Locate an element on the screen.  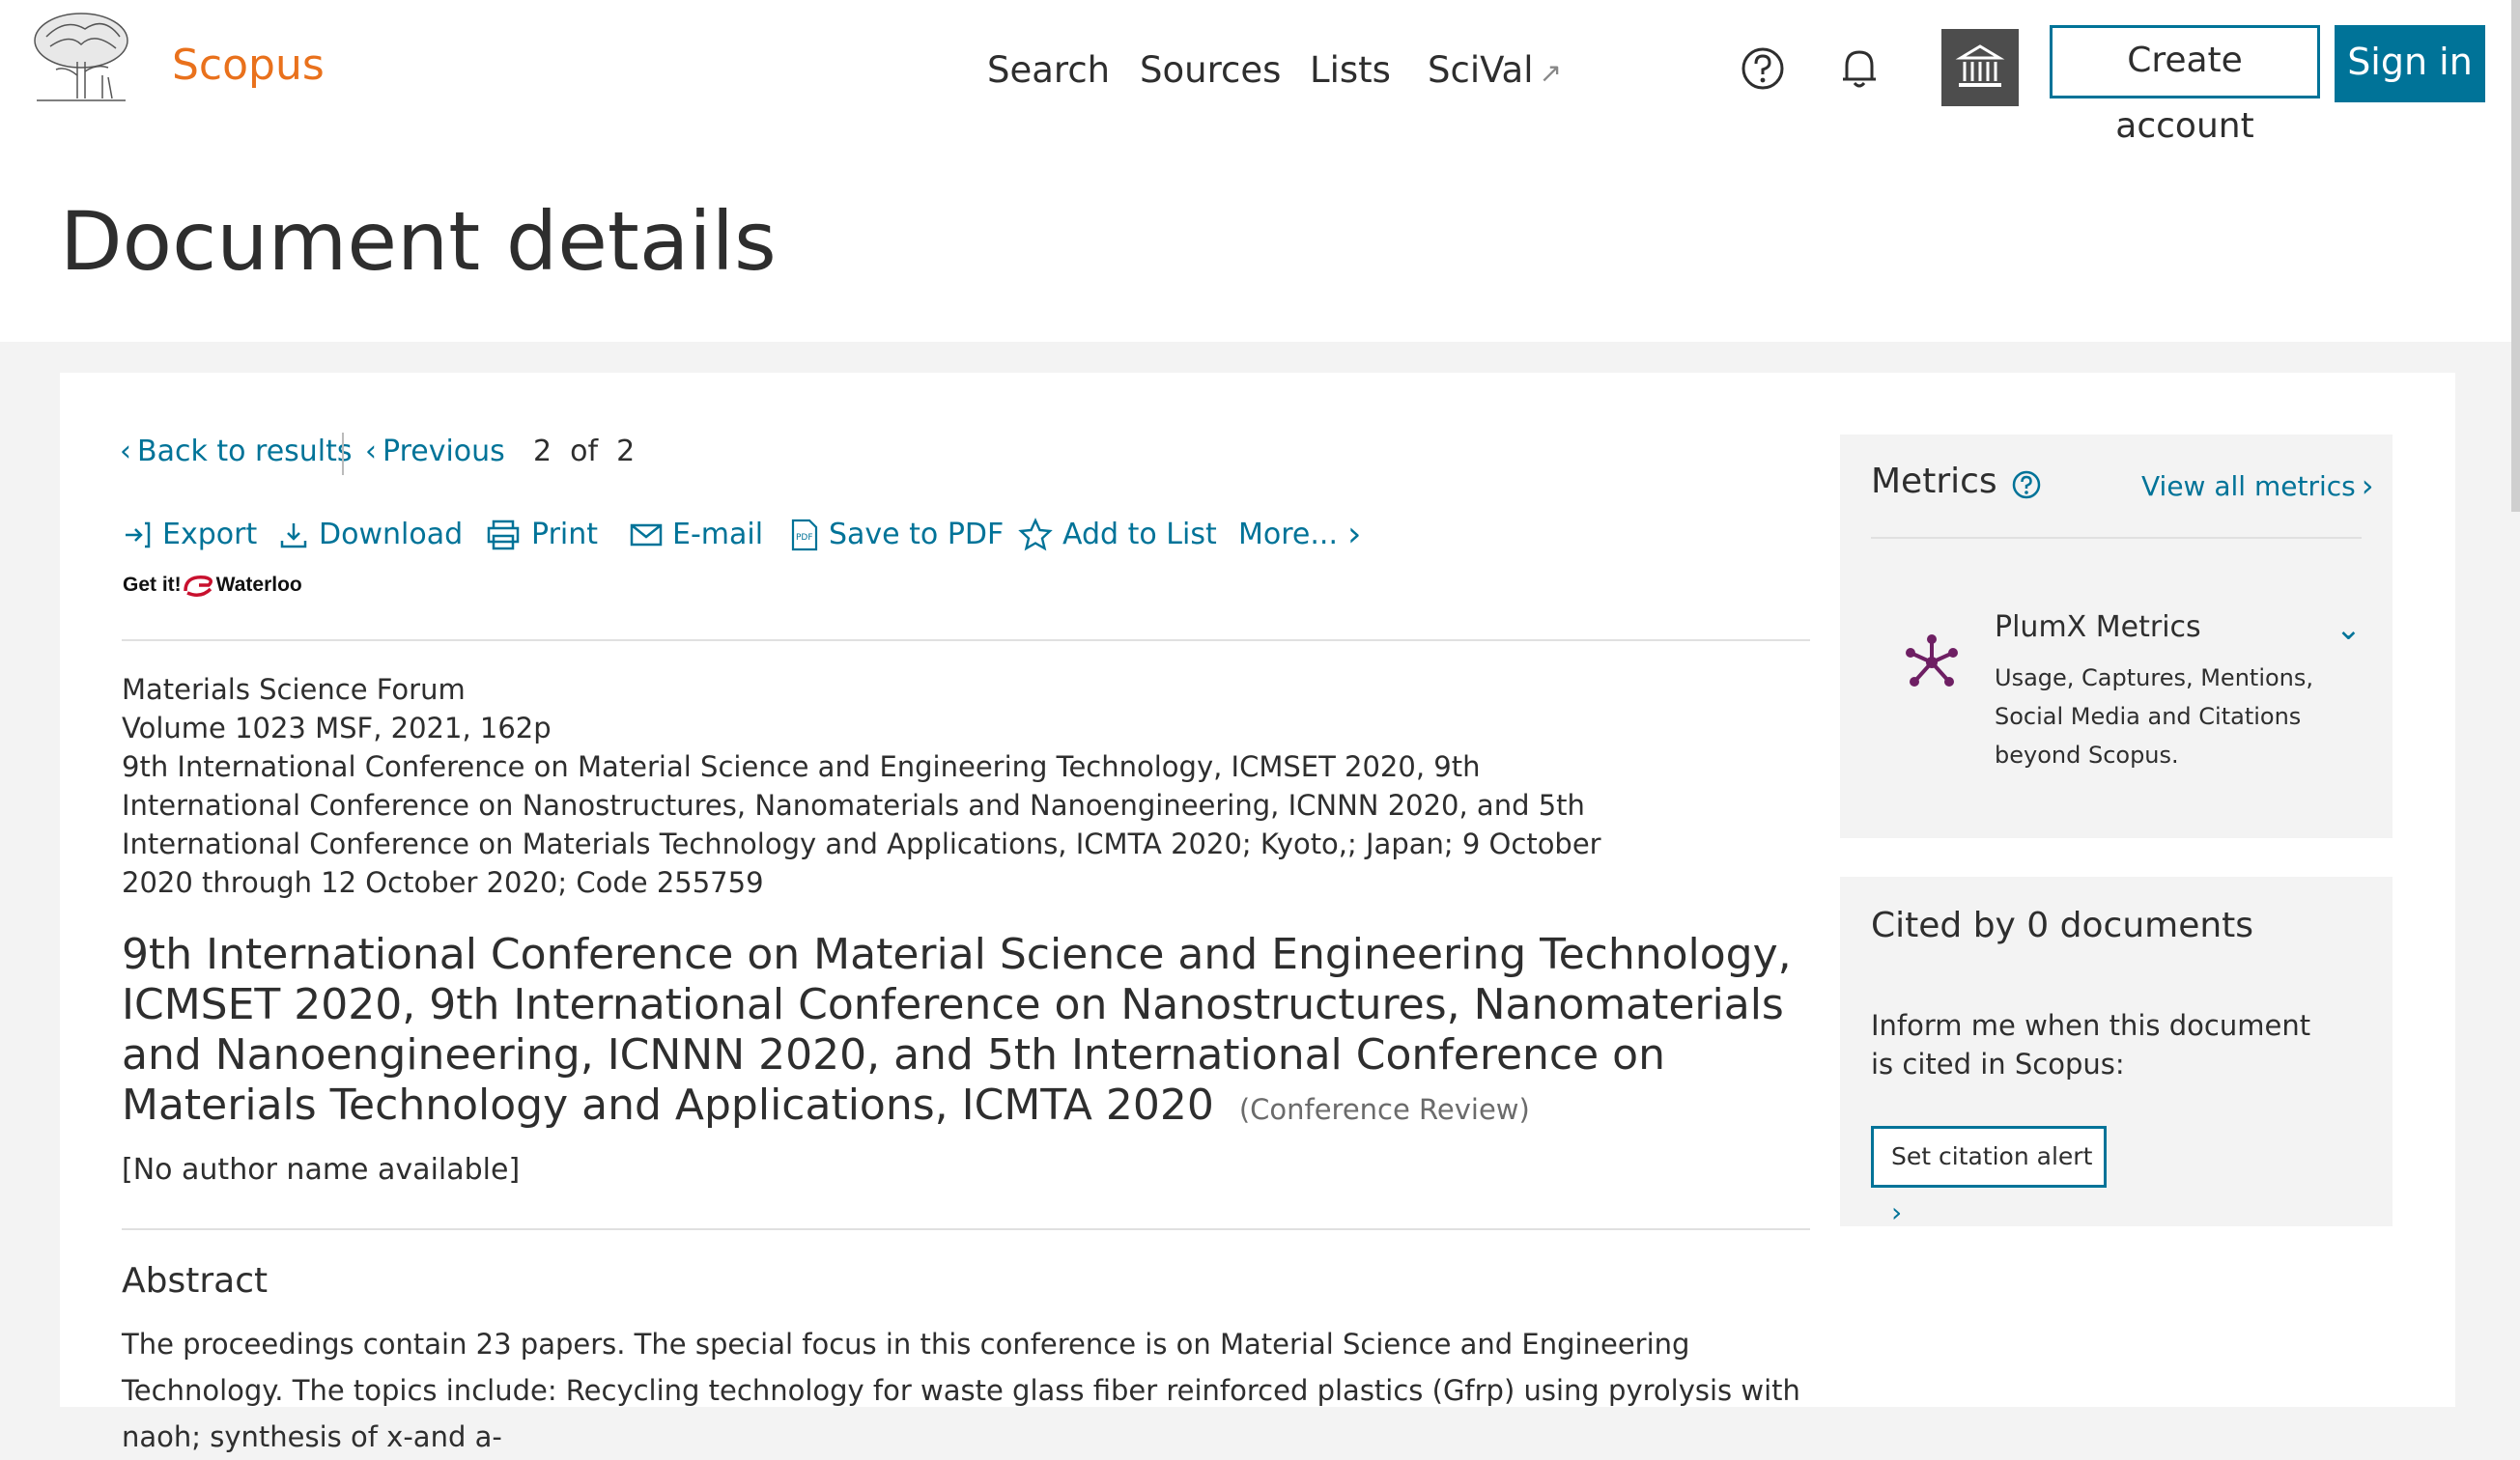
export-icon is located at coordinates (139, 534).